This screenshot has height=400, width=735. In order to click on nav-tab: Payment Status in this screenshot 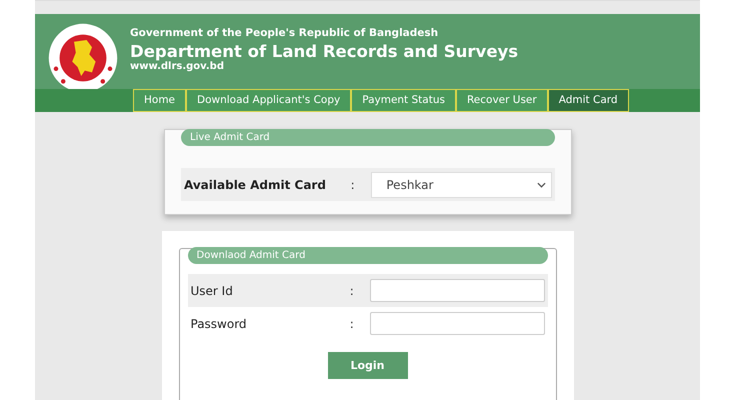, I will do `click(403, 100)`.